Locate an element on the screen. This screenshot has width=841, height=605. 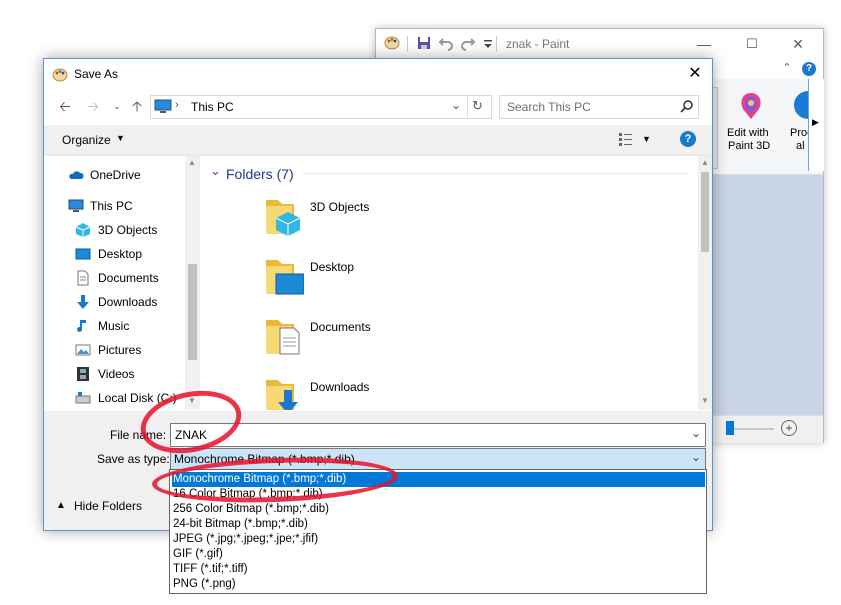
desktop-icon is located at coordinates (83, 254).